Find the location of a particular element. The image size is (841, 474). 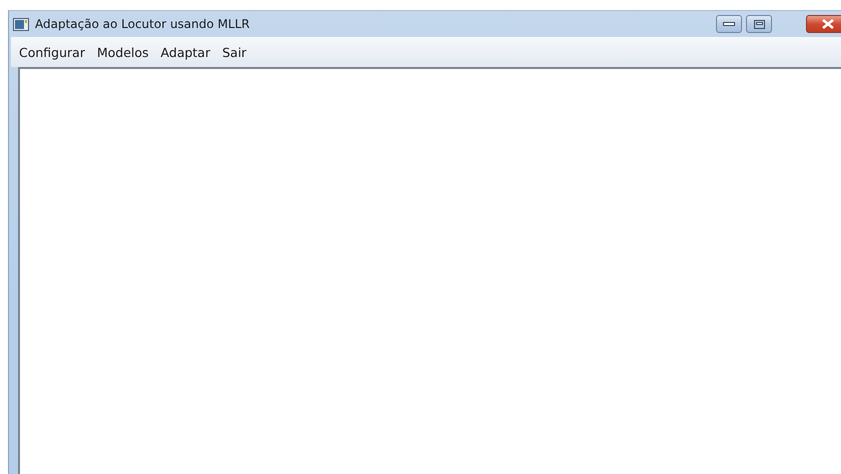

maximize-button is located at coordinates (759, 24).